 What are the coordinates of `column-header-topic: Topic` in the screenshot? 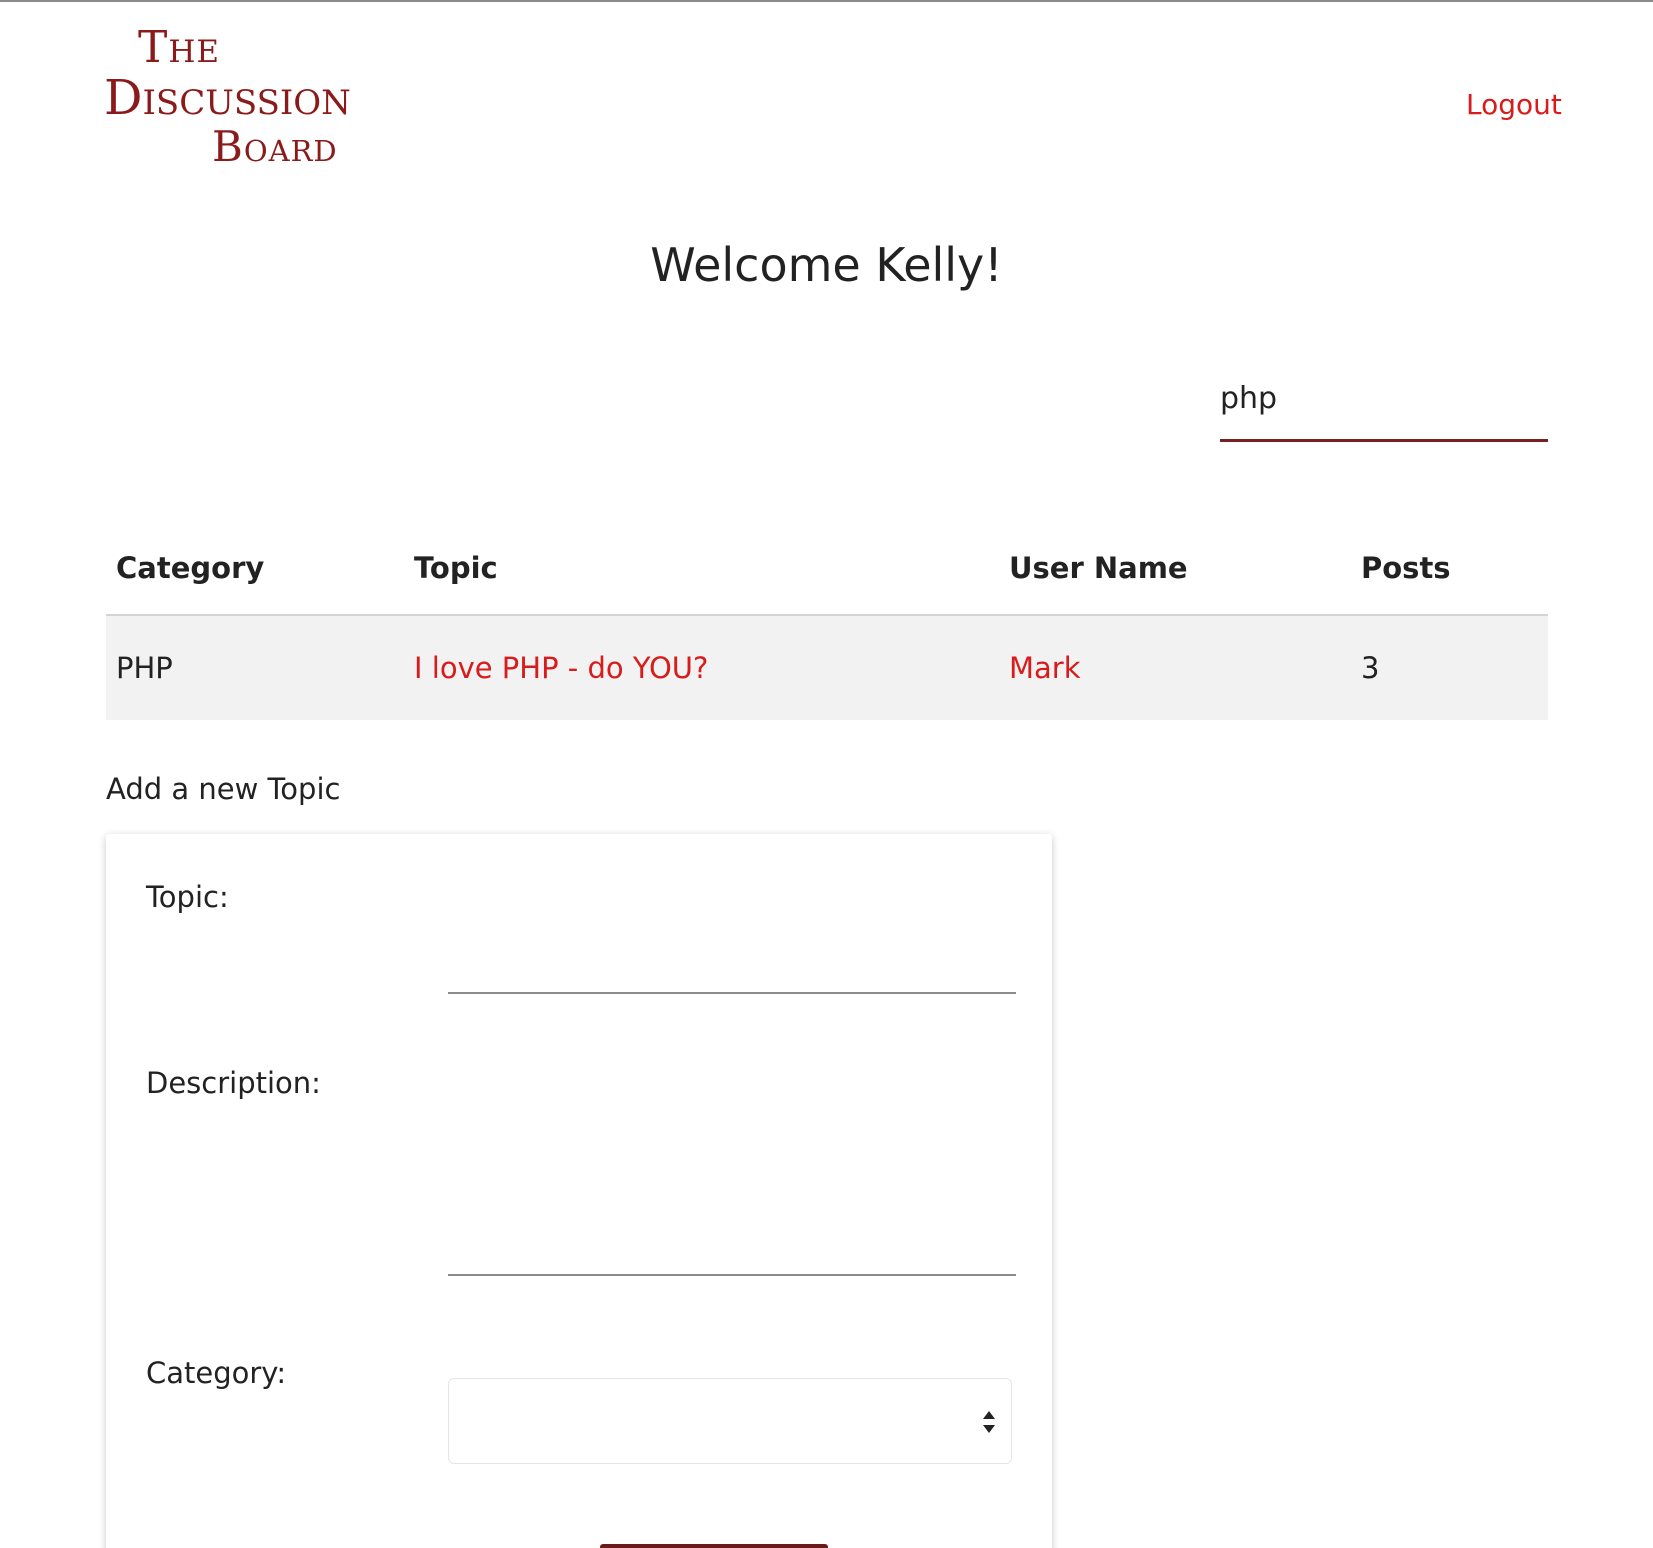 It's located at (701, 569).